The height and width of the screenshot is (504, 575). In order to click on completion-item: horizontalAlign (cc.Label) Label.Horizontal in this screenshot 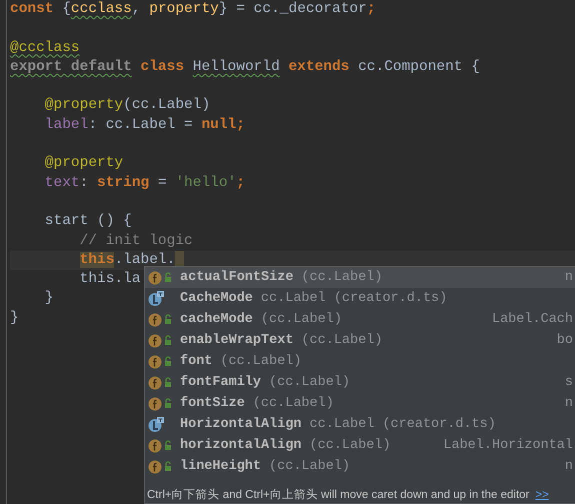, I will do `click(360, 445)`.